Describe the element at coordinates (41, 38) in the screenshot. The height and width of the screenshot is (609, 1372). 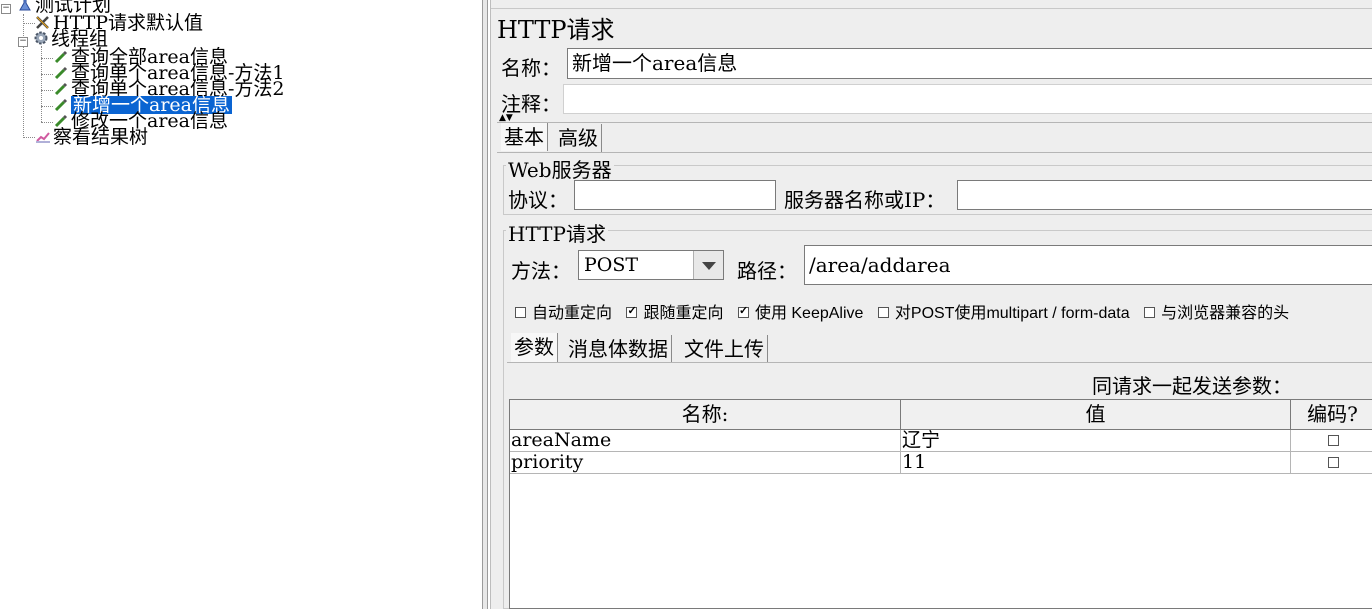
I see `gear-icon` at that location.